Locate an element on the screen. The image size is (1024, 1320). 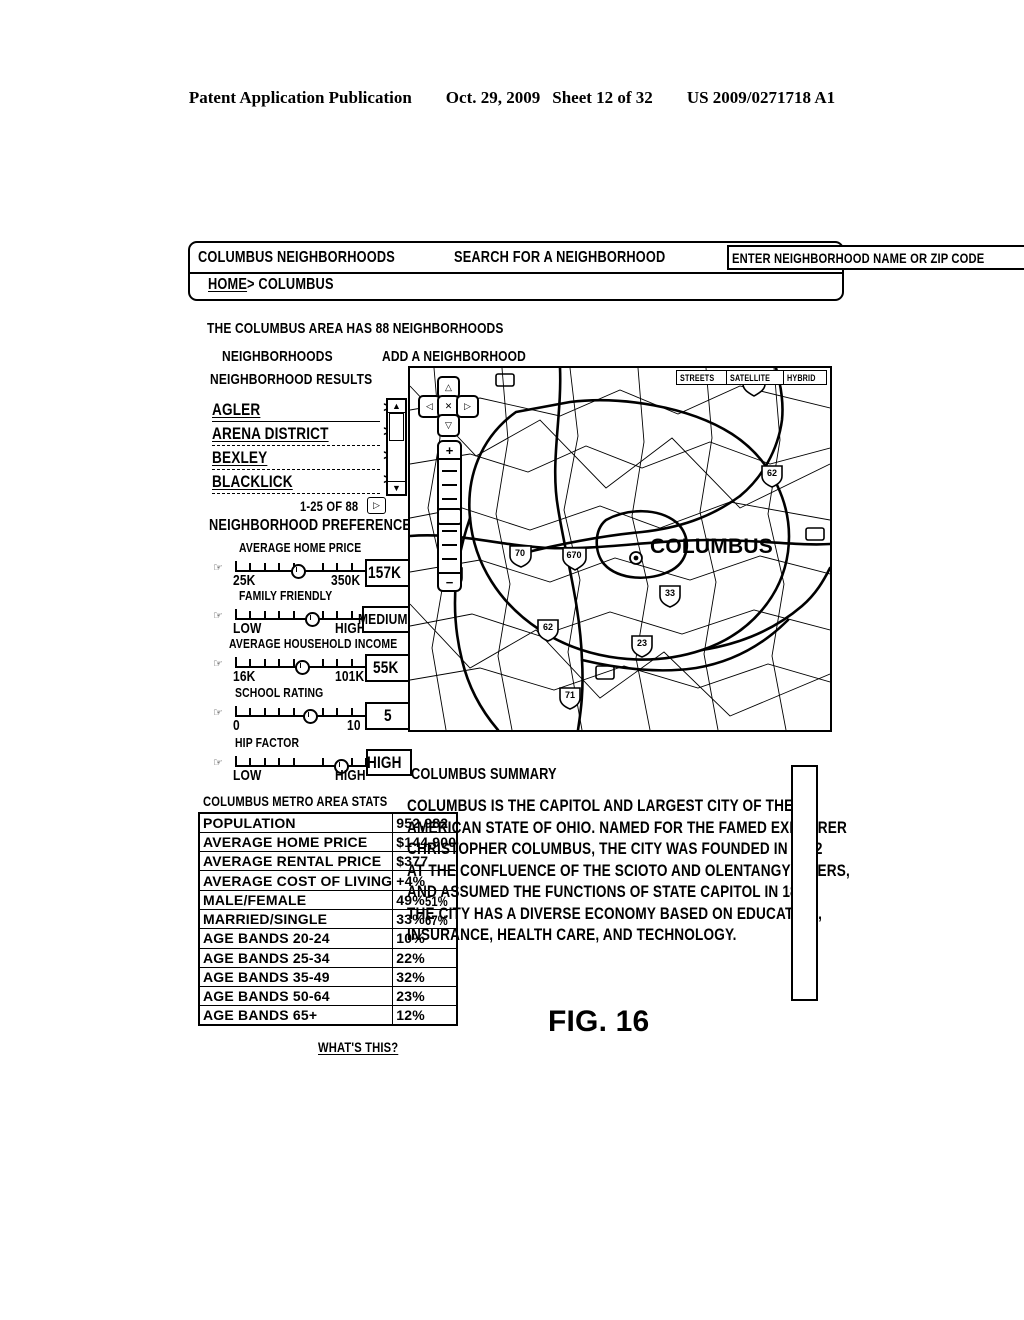
publication-label: Patent Application Publication is located at coordinates (300, 97).